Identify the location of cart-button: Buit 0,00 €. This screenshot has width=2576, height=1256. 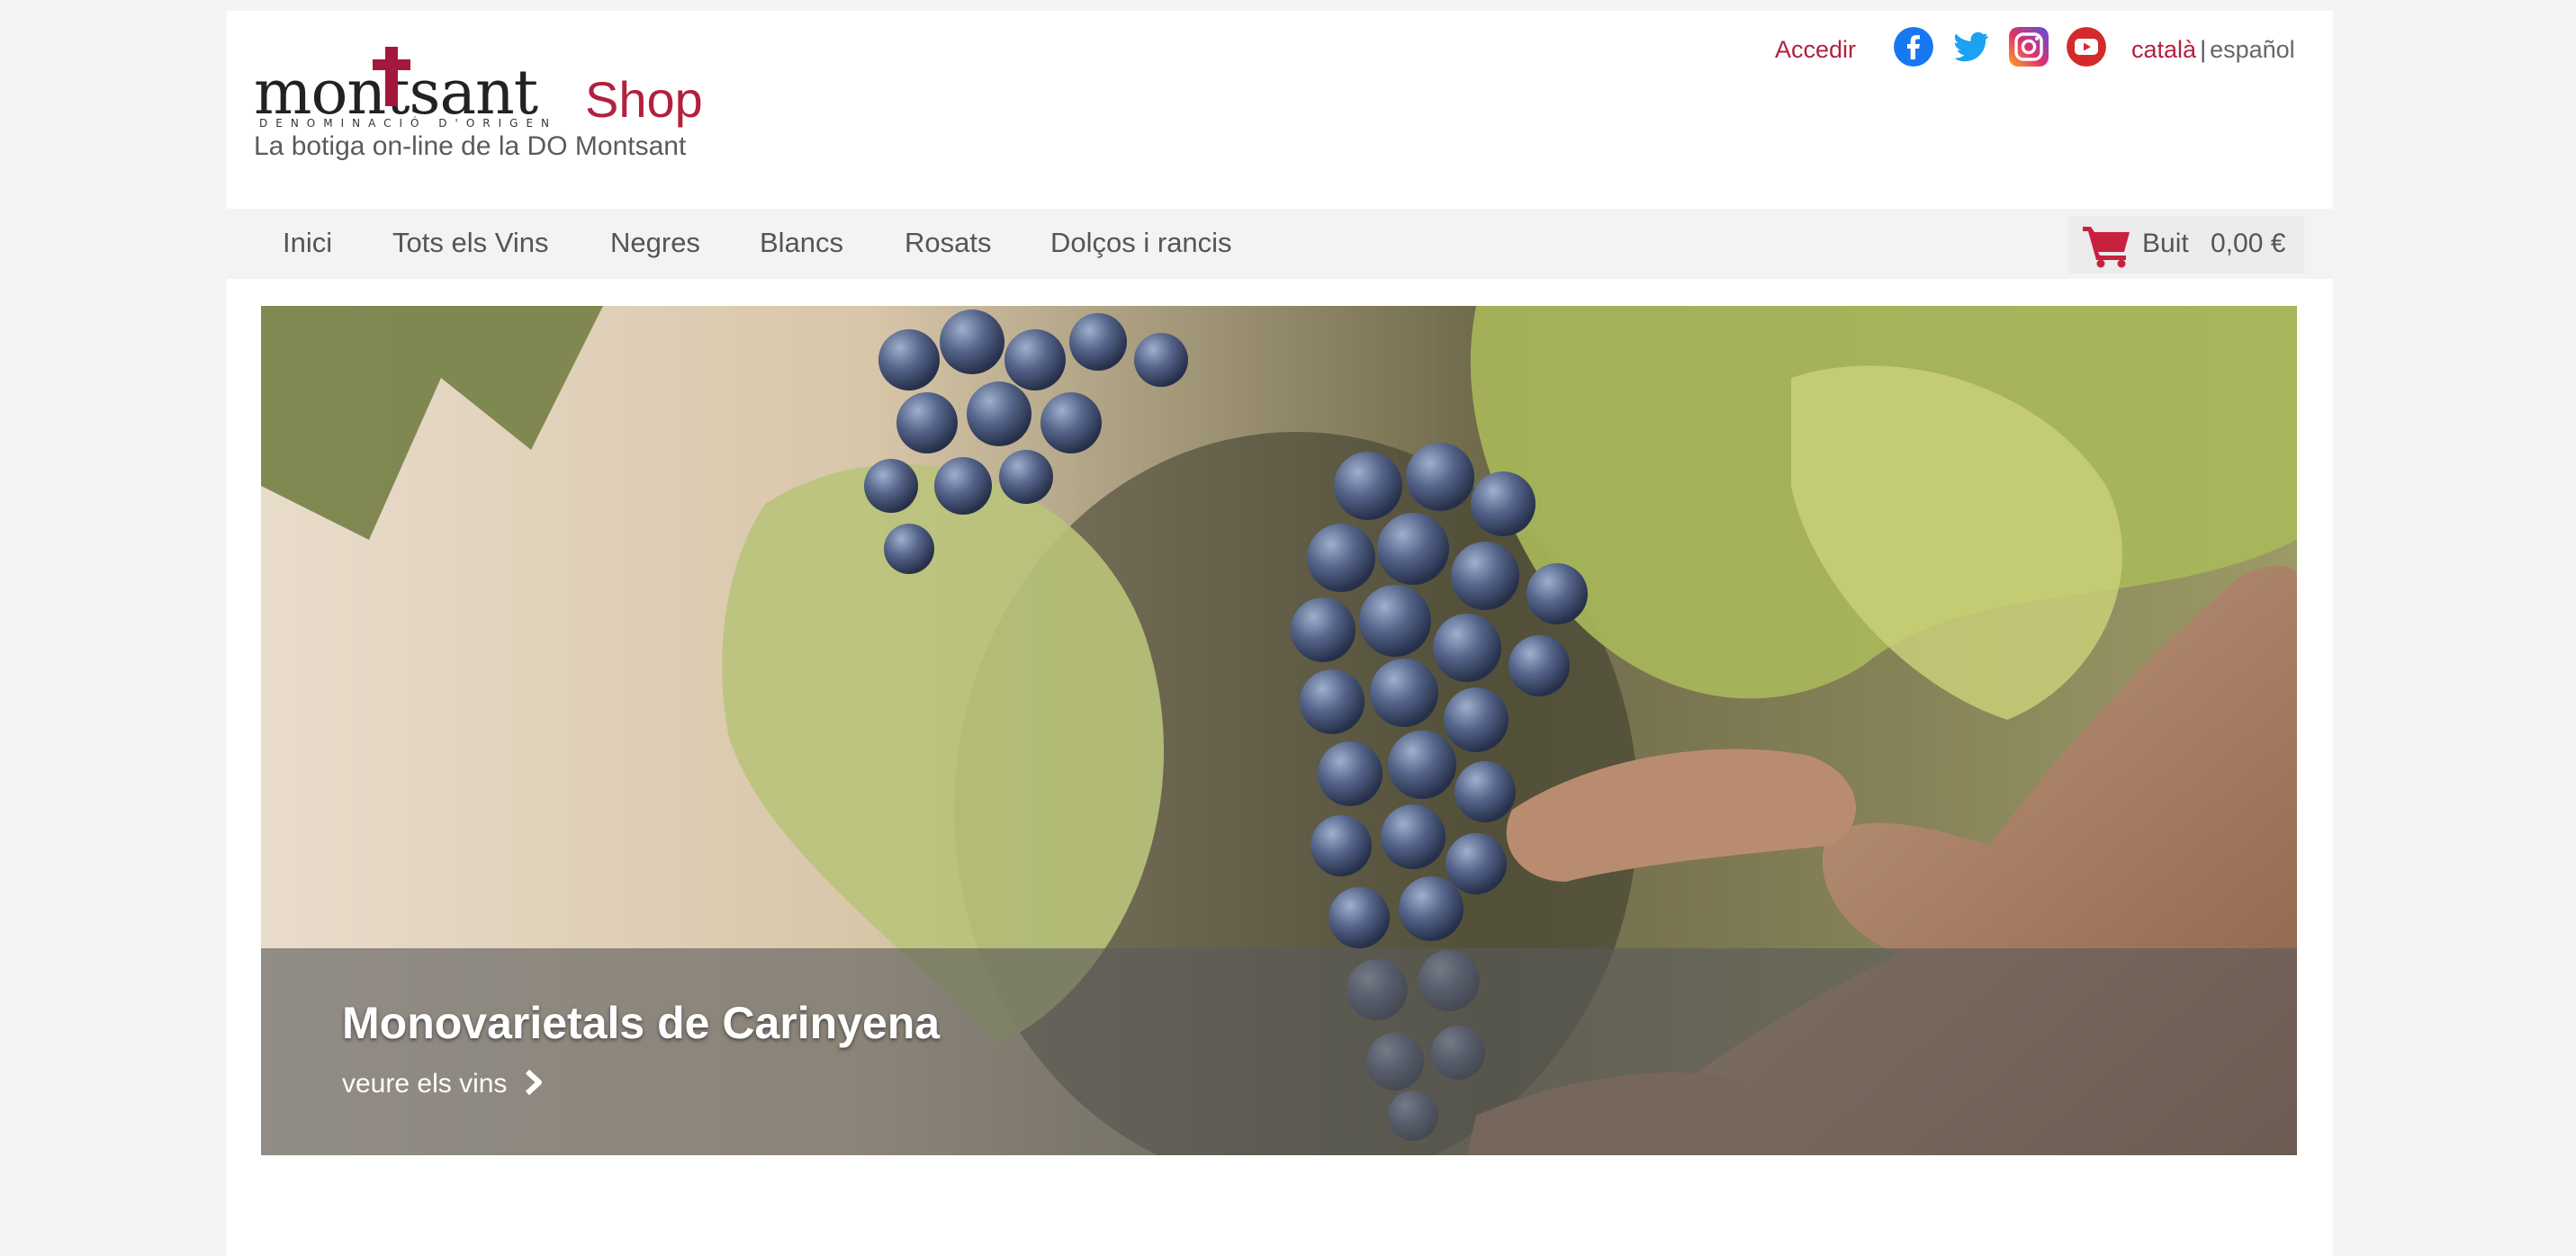
(2186, 245).